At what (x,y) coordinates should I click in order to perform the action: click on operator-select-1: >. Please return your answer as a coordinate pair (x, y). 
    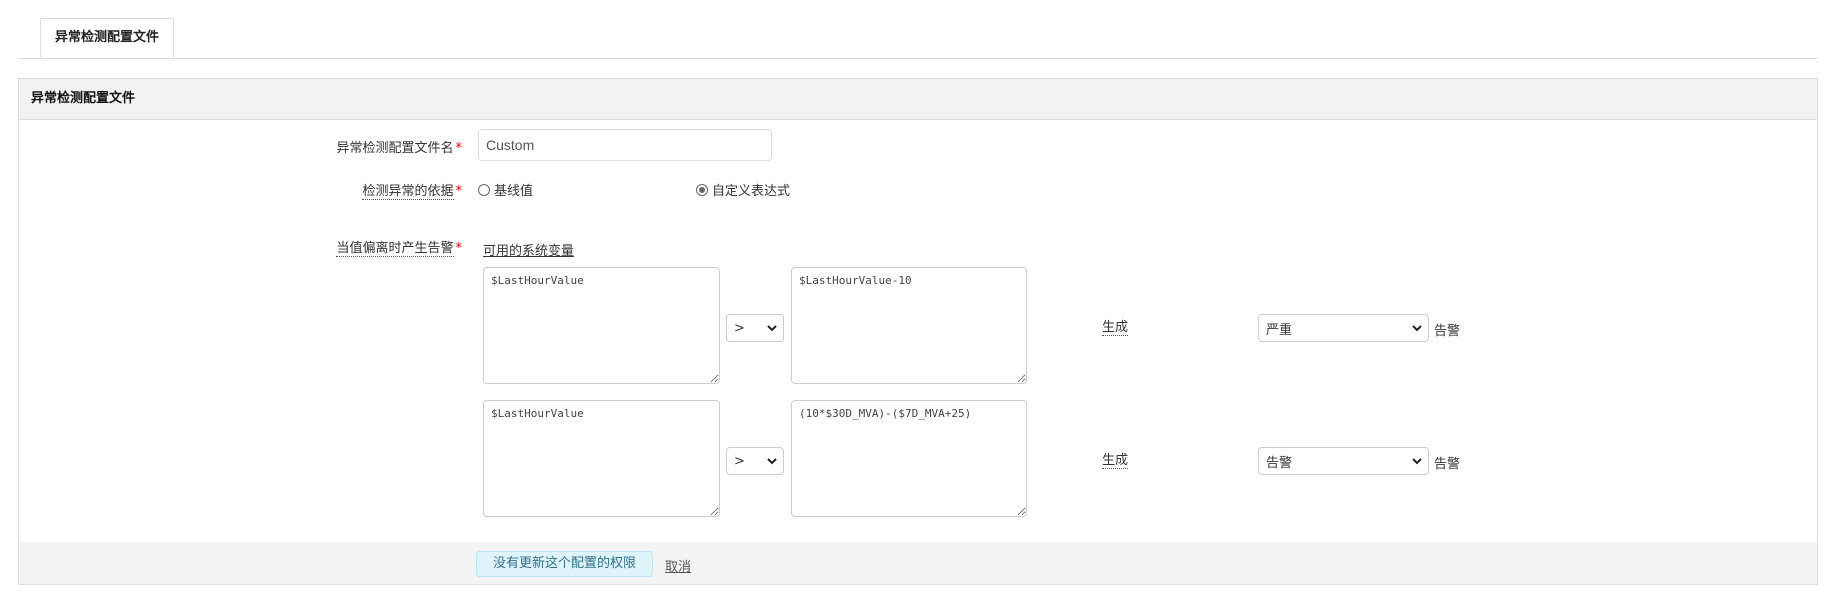
    Looking at the image, I should click on (755, 328).